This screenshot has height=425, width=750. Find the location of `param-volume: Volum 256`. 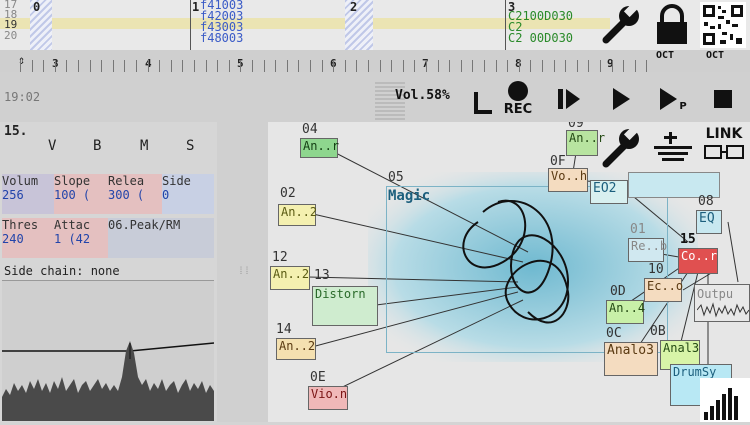

param-volume: Volum 256 is located at coordinates (28, 194).